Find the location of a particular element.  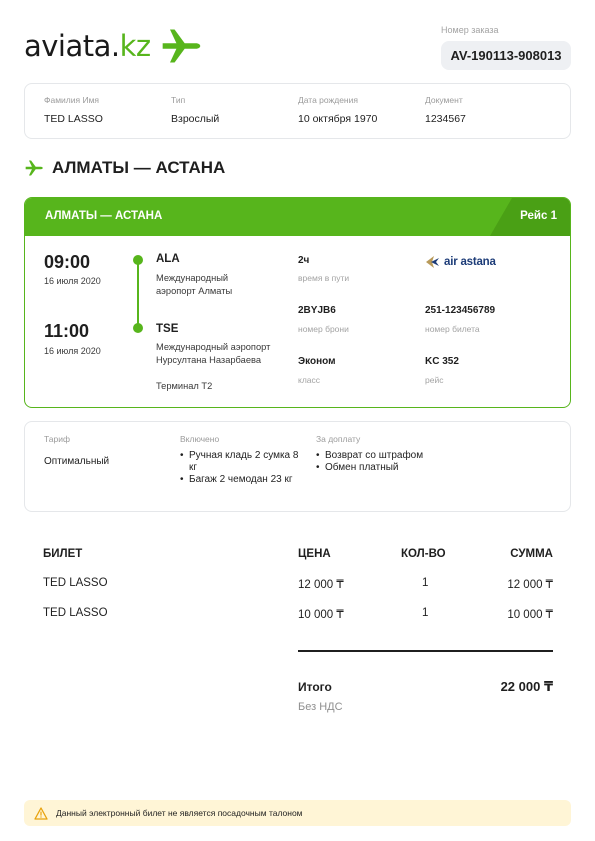

list-item: Возврат со штрафом is located at coordinates (391, 456).